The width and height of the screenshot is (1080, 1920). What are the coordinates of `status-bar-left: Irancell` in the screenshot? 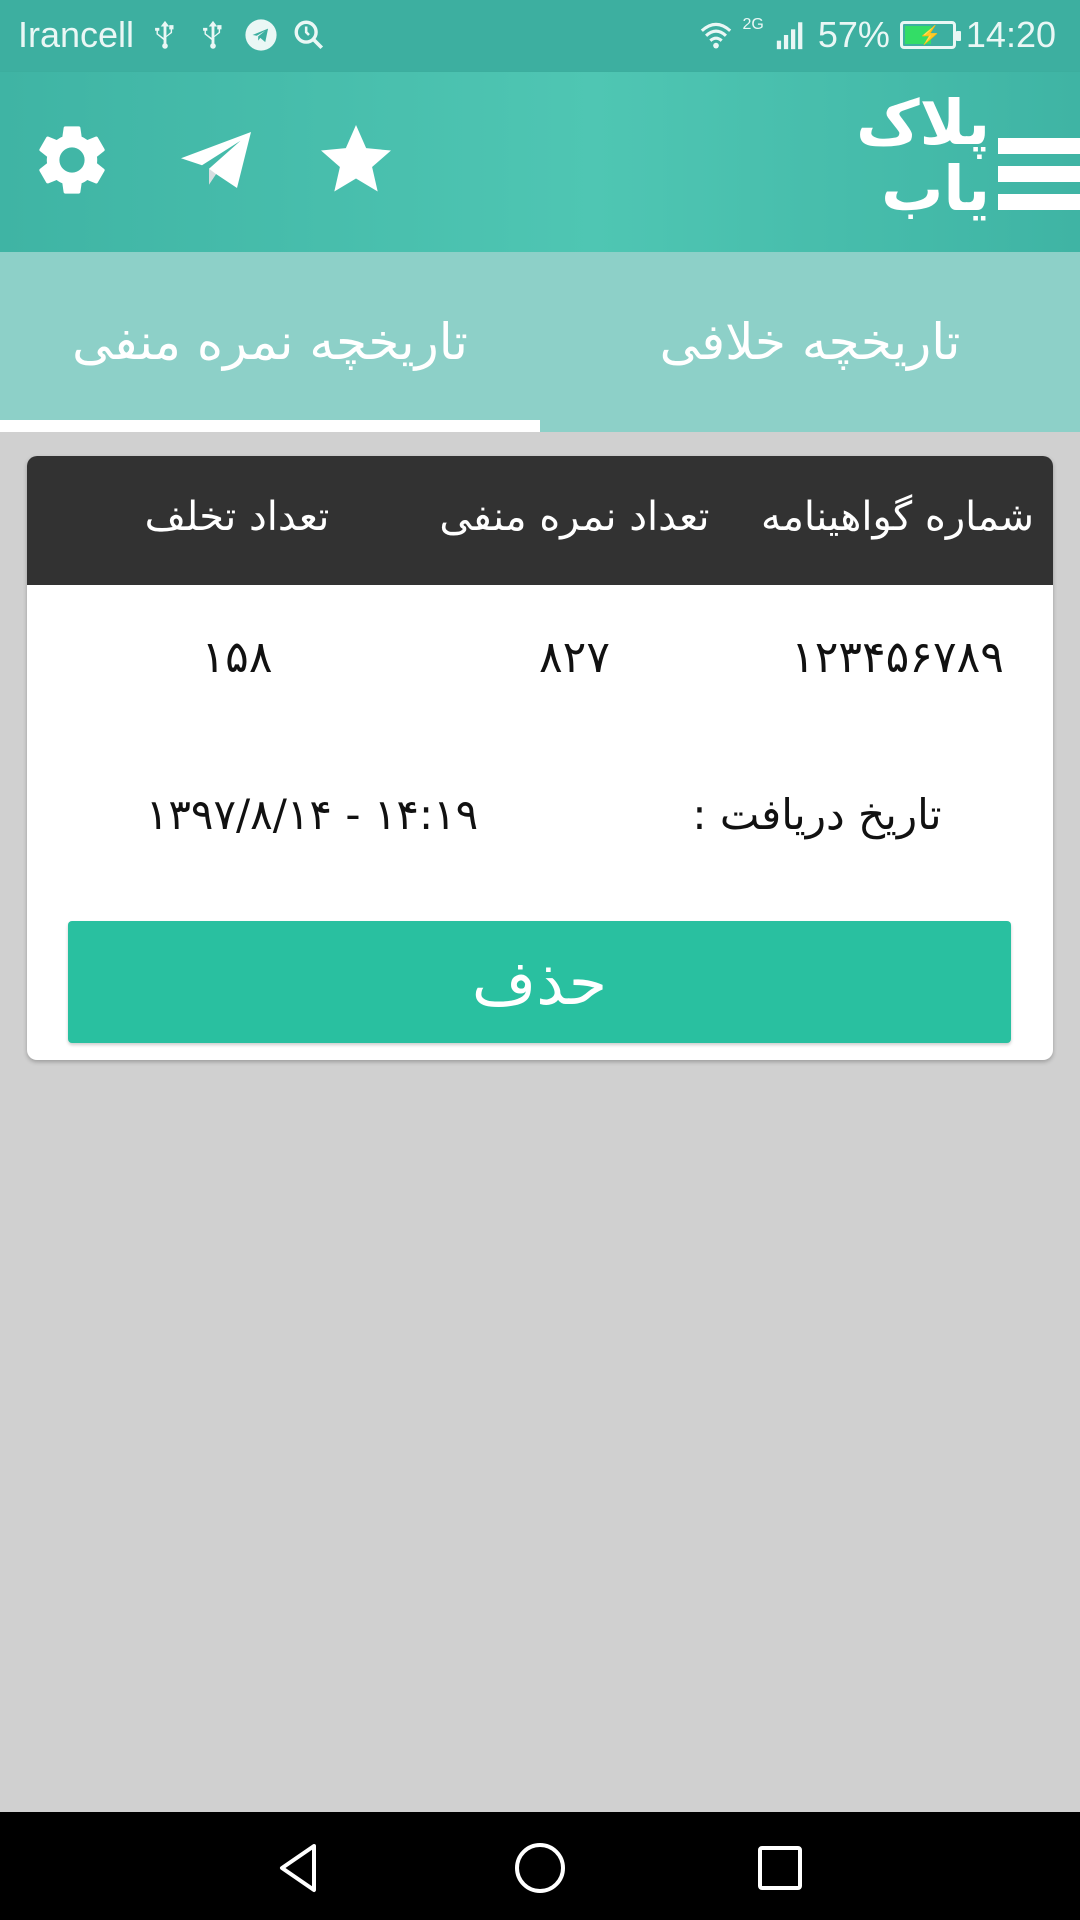 It's located at (172, 35).